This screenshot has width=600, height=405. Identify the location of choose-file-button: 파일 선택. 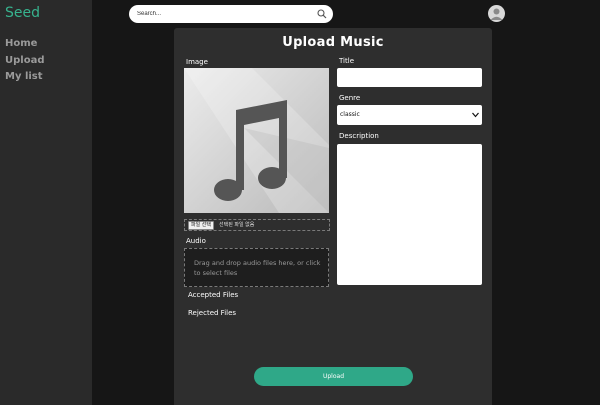
(201, 225).